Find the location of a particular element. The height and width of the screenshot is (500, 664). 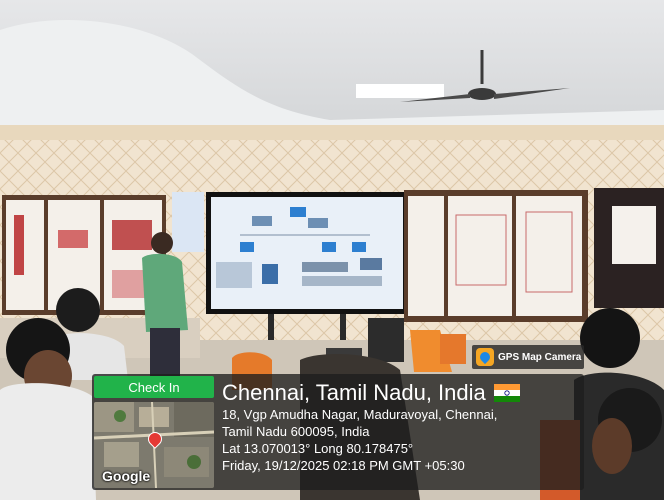

india-flag-icon is located at coordinates (506, 393).